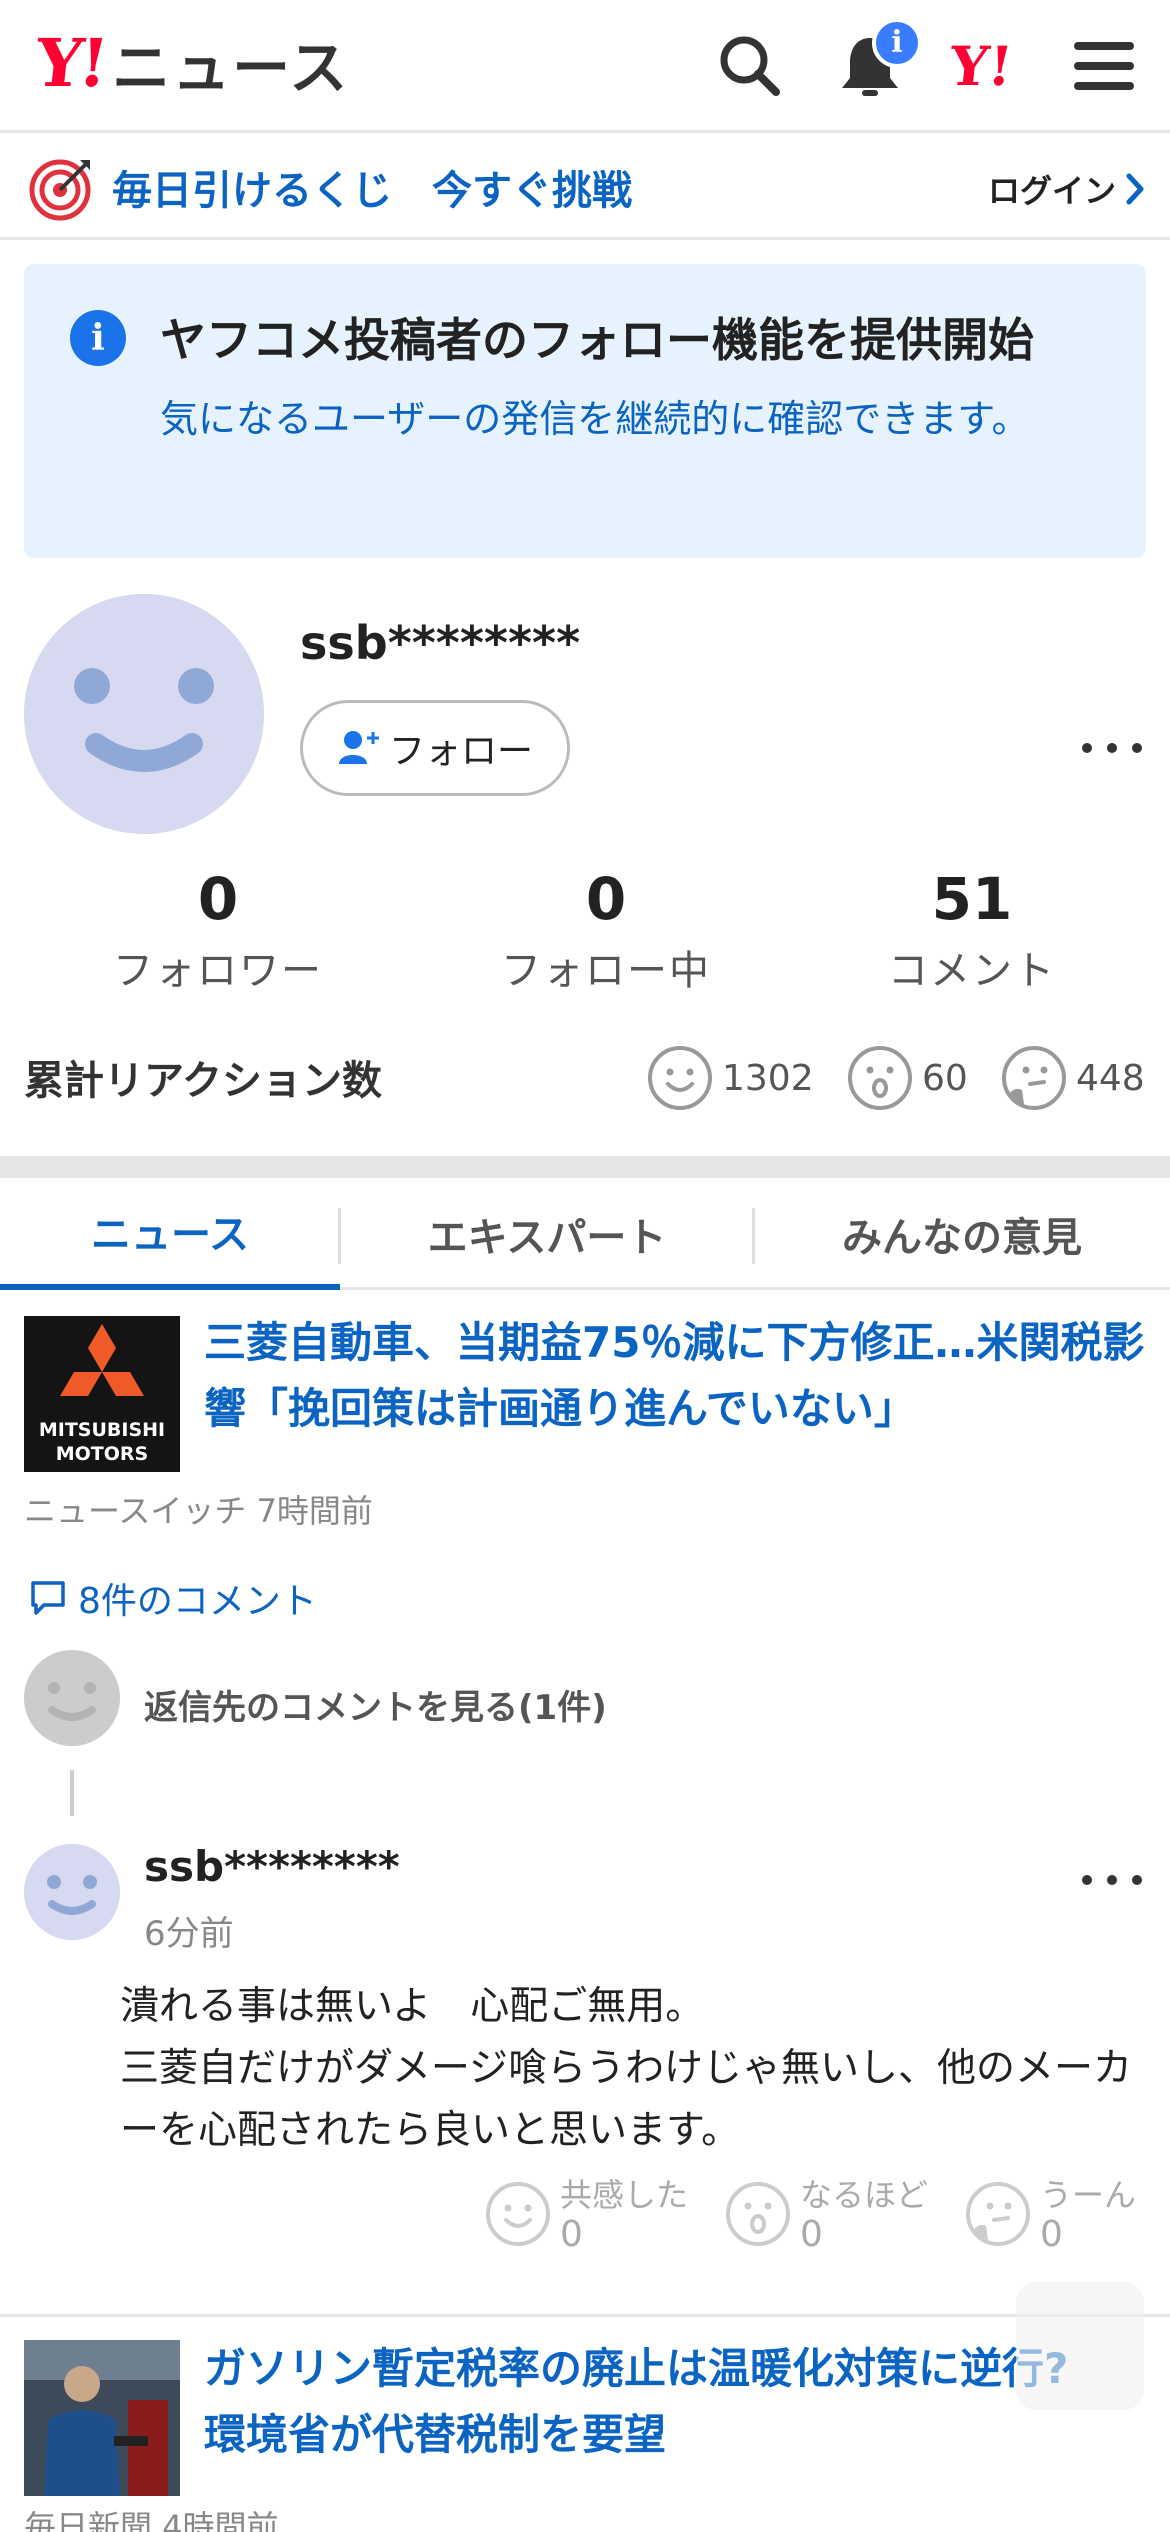  What do you see at coordinates (1072, 1078) in the screenshot?
I see `reaction-thinking-total: 448` at bounding box center [1072, 1078].